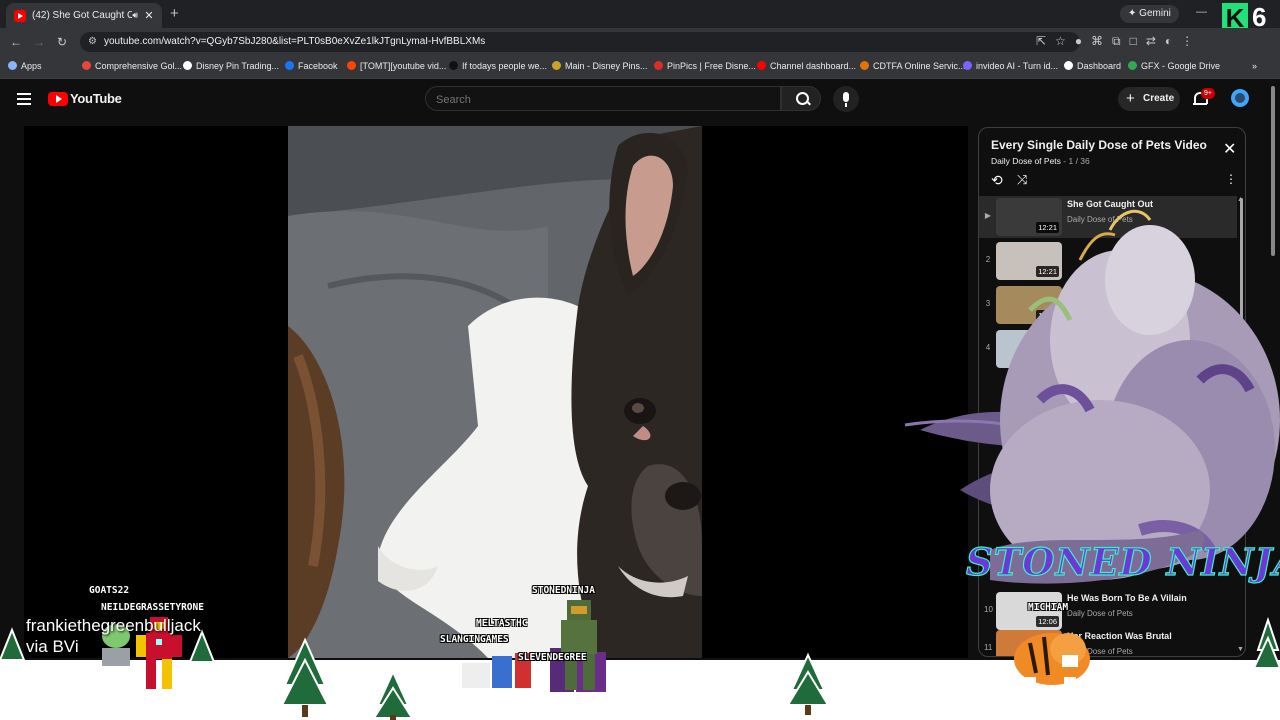  What do you see at coordinates (96, 98) in the screenshot?
I see `youtube-wordmark: YouTube` at bounding box center [96, 98].